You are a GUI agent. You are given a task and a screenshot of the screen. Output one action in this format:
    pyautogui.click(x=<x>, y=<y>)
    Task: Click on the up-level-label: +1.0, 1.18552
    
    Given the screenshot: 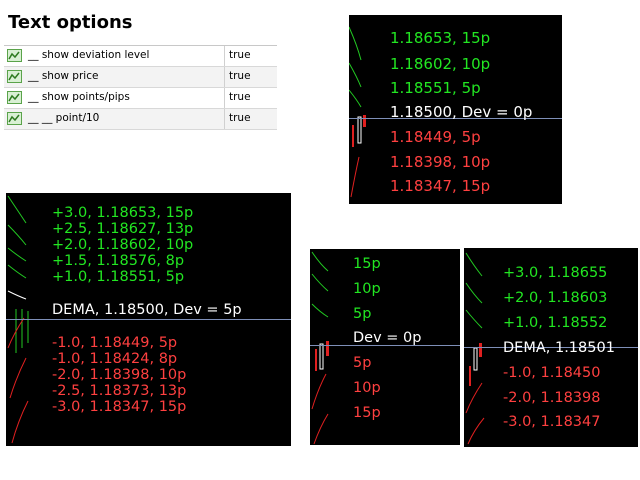 What is the action you would take?
    pyautogui.click(x=555, y=323)
    